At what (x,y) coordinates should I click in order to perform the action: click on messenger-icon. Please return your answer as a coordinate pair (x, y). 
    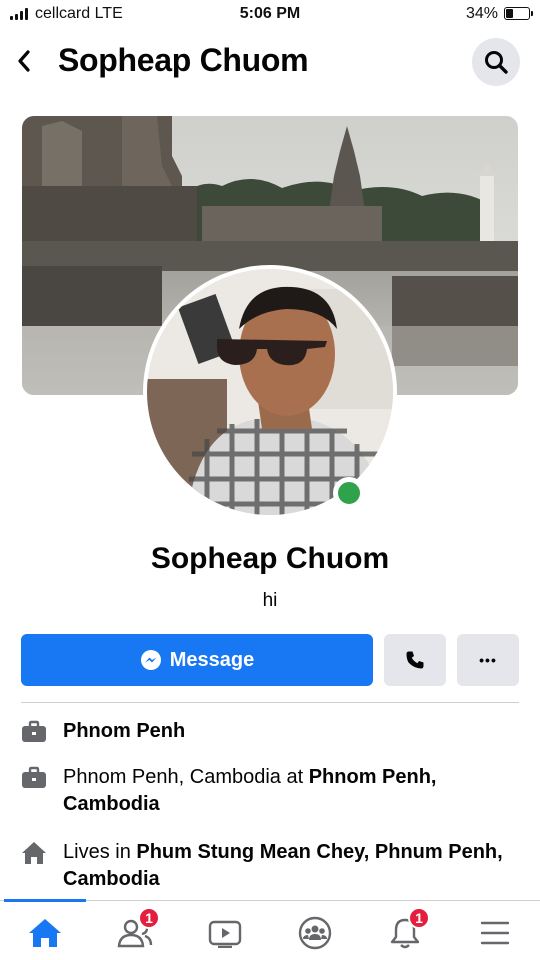
    Looking at the image, I should click on (150, 660).